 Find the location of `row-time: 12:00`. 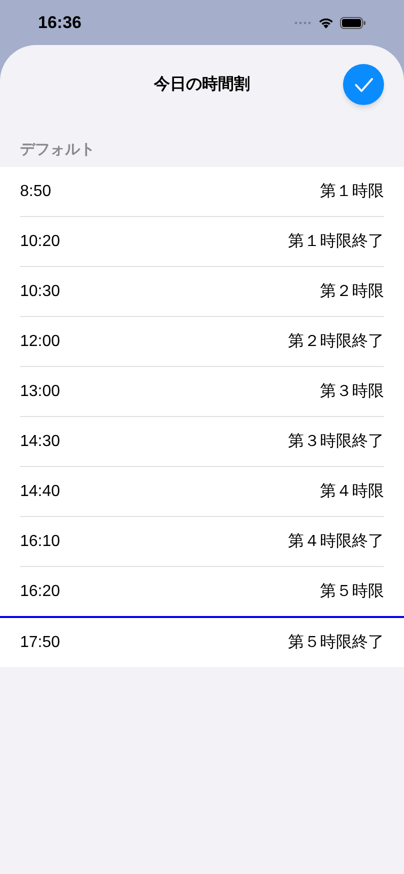

row-time: 12:00 is located at coordinates (41, 342).